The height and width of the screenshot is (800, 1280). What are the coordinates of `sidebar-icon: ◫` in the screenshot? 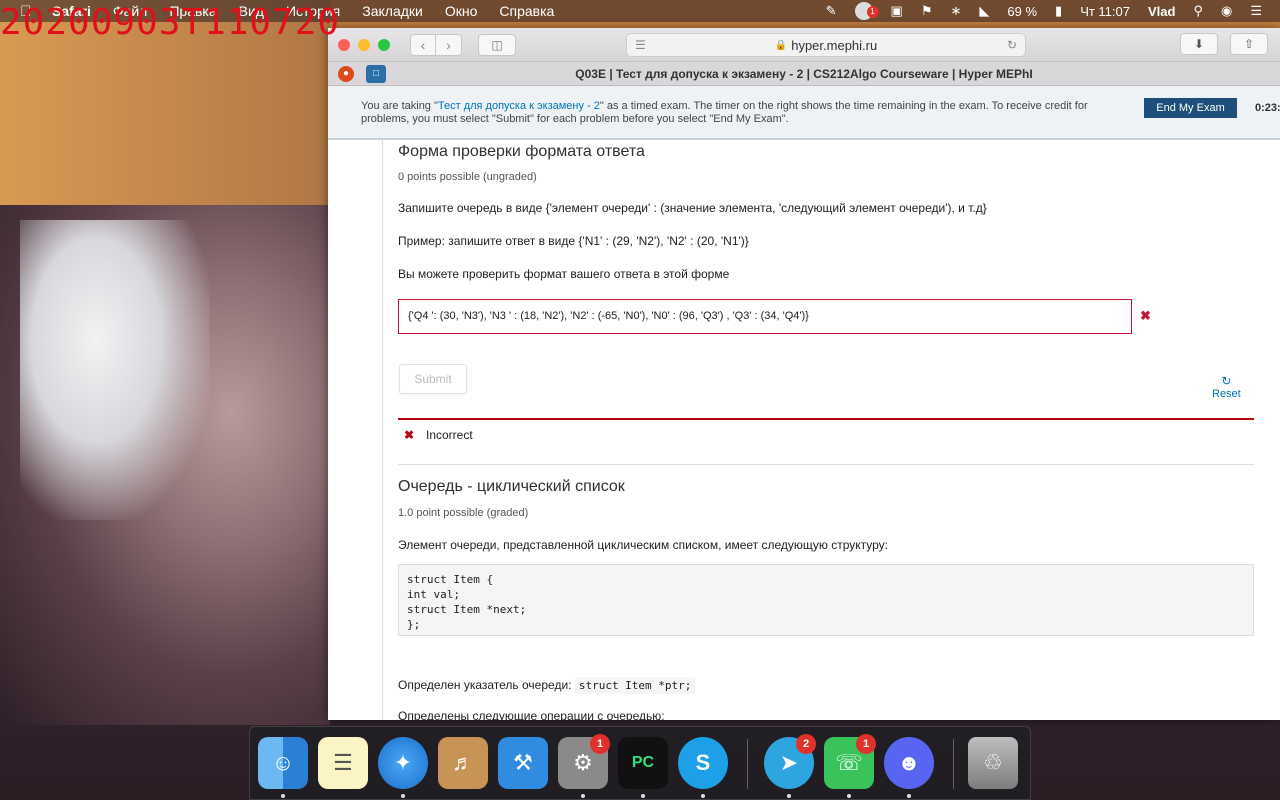 It's located at (497, 44).